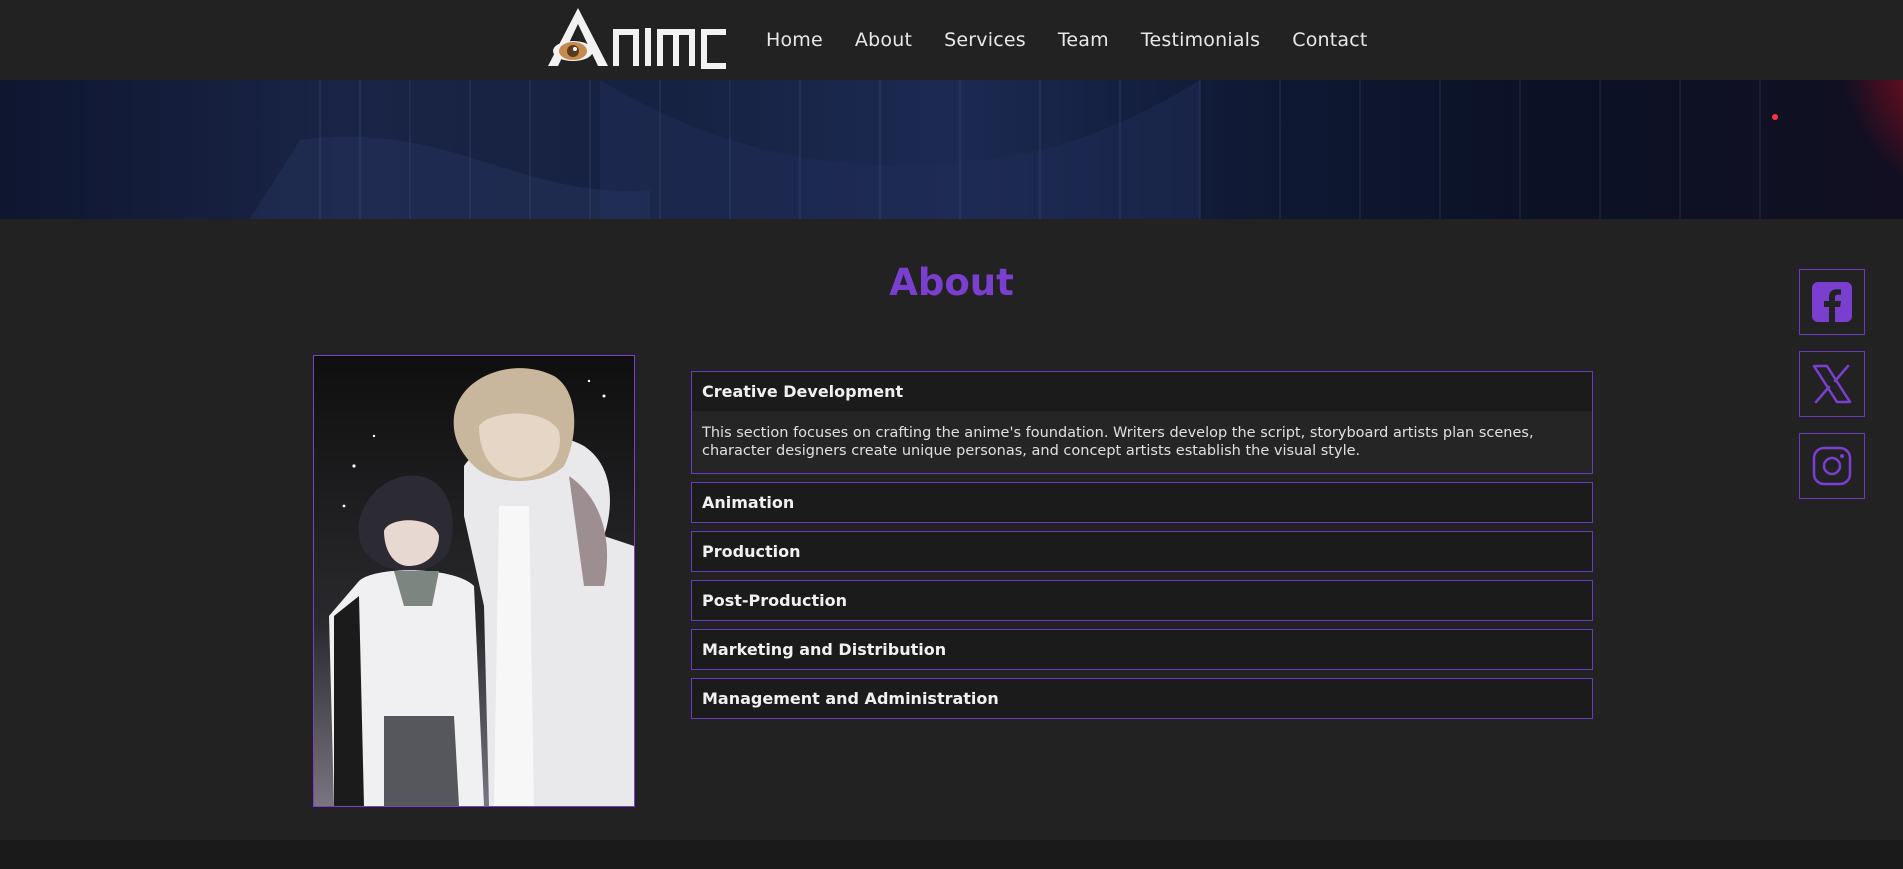  I want to click on accordion-item-marketing: Marketing and Distribution, so click(1142, 649).